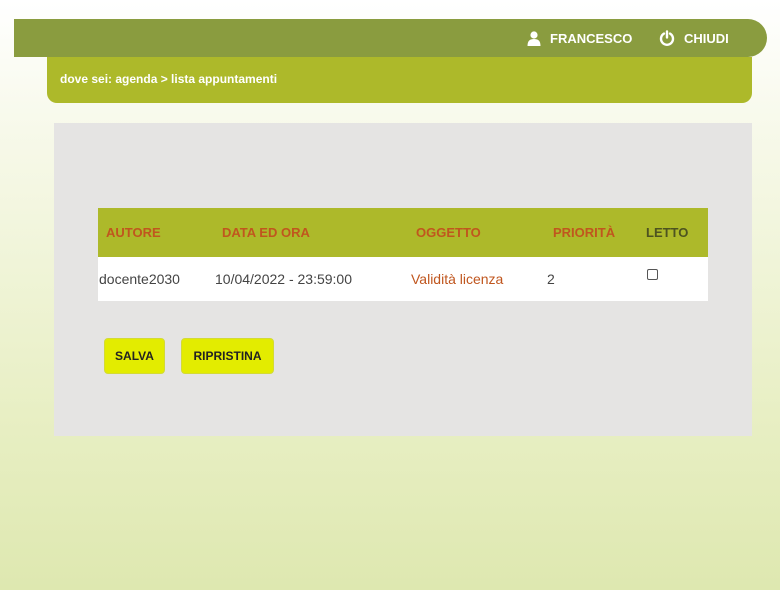  Describe the element at coordinates (667, 232) in the screenshot. I see `column-header-letto: LETTO` at that location.